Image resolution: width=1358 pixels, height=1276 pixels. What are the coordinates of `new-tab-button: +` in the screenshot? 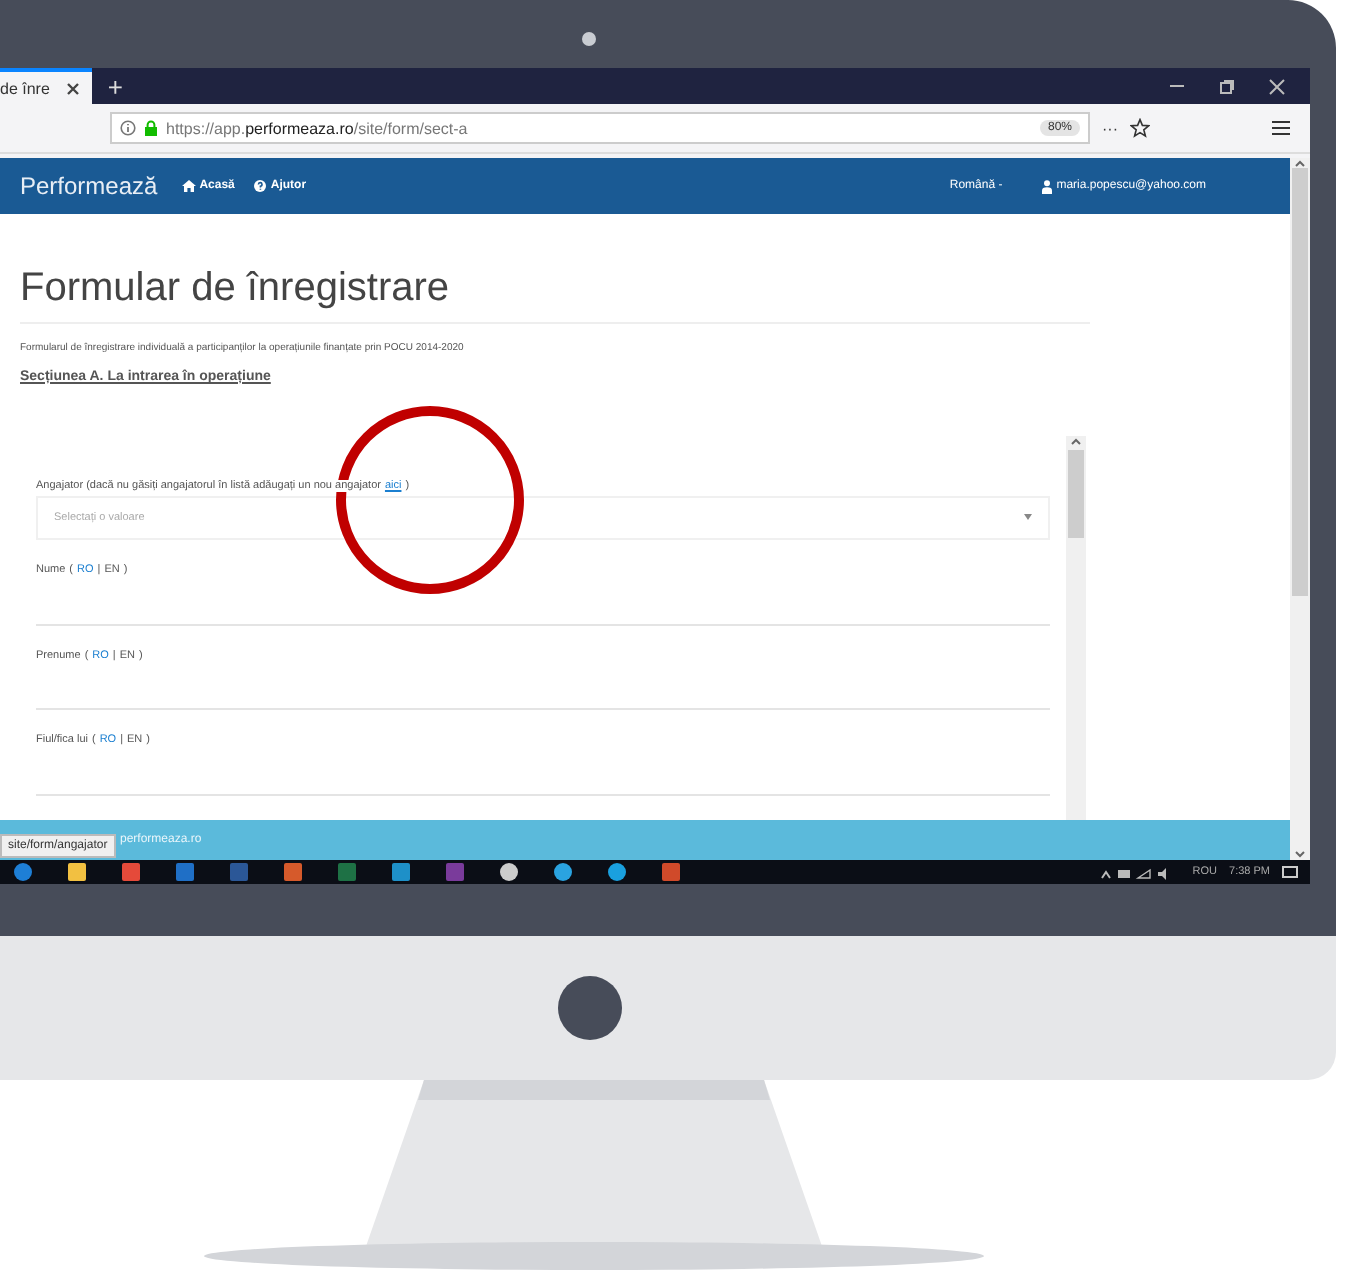 It's located at (115, 86).